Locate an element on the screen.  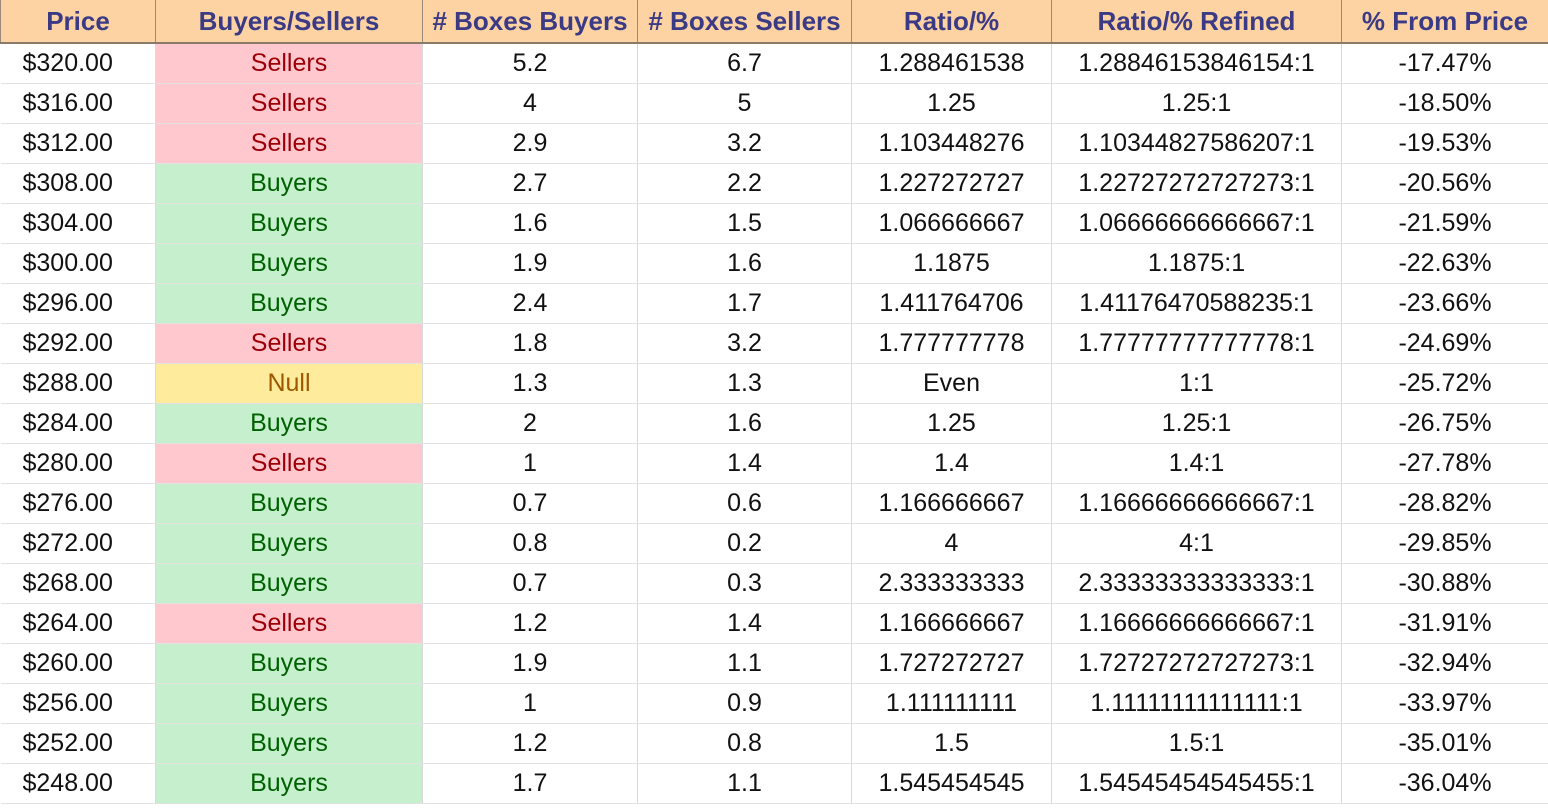
boxes-buyers-cell: 1.2 is located at coordinates (530, 743).